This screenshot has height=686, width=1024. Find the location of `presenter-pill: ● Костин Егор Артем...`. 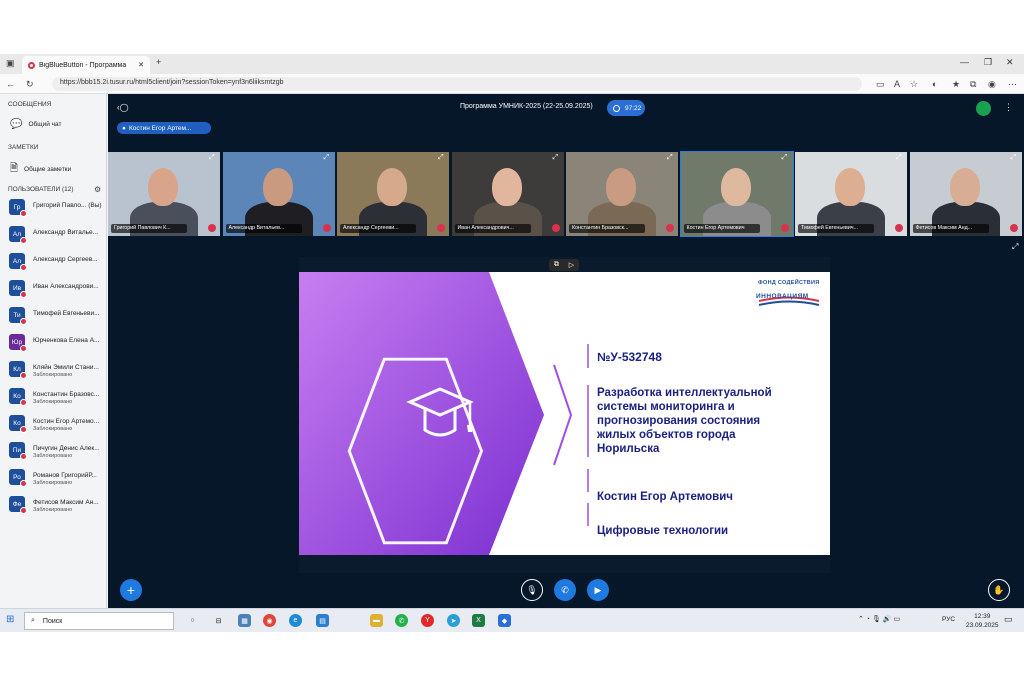

presenter-pill: ● Костин Егор Артем... is located at coordinates (164, 128).